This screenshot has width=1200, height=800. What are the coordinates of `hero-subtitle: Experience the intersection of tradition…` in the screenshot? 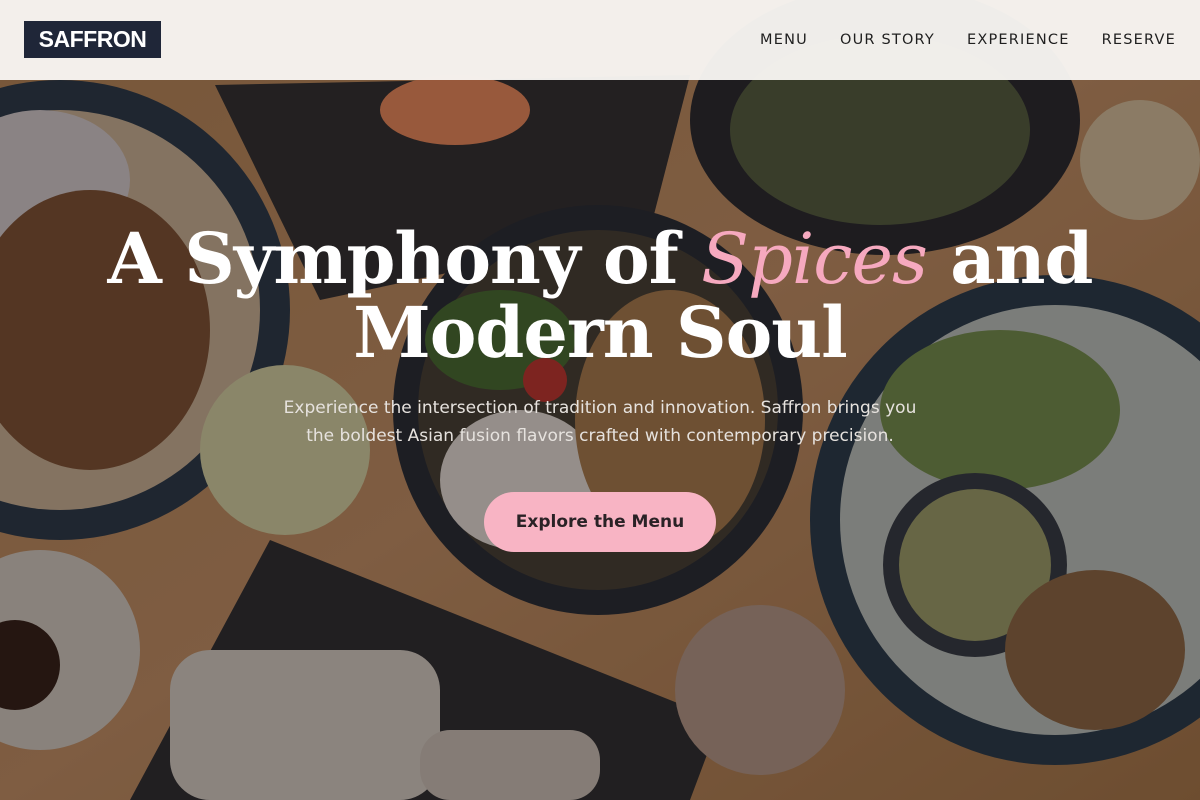 It's located at (600, 422).